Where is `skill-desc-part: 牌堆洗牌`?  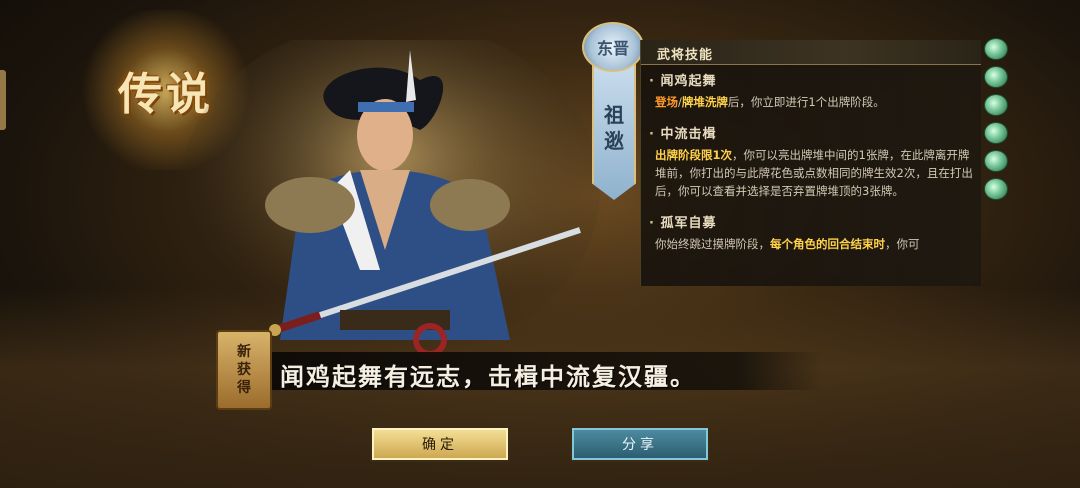 skill-desc-part: 牌堆洗牌 is located at coordinates (704, 102).